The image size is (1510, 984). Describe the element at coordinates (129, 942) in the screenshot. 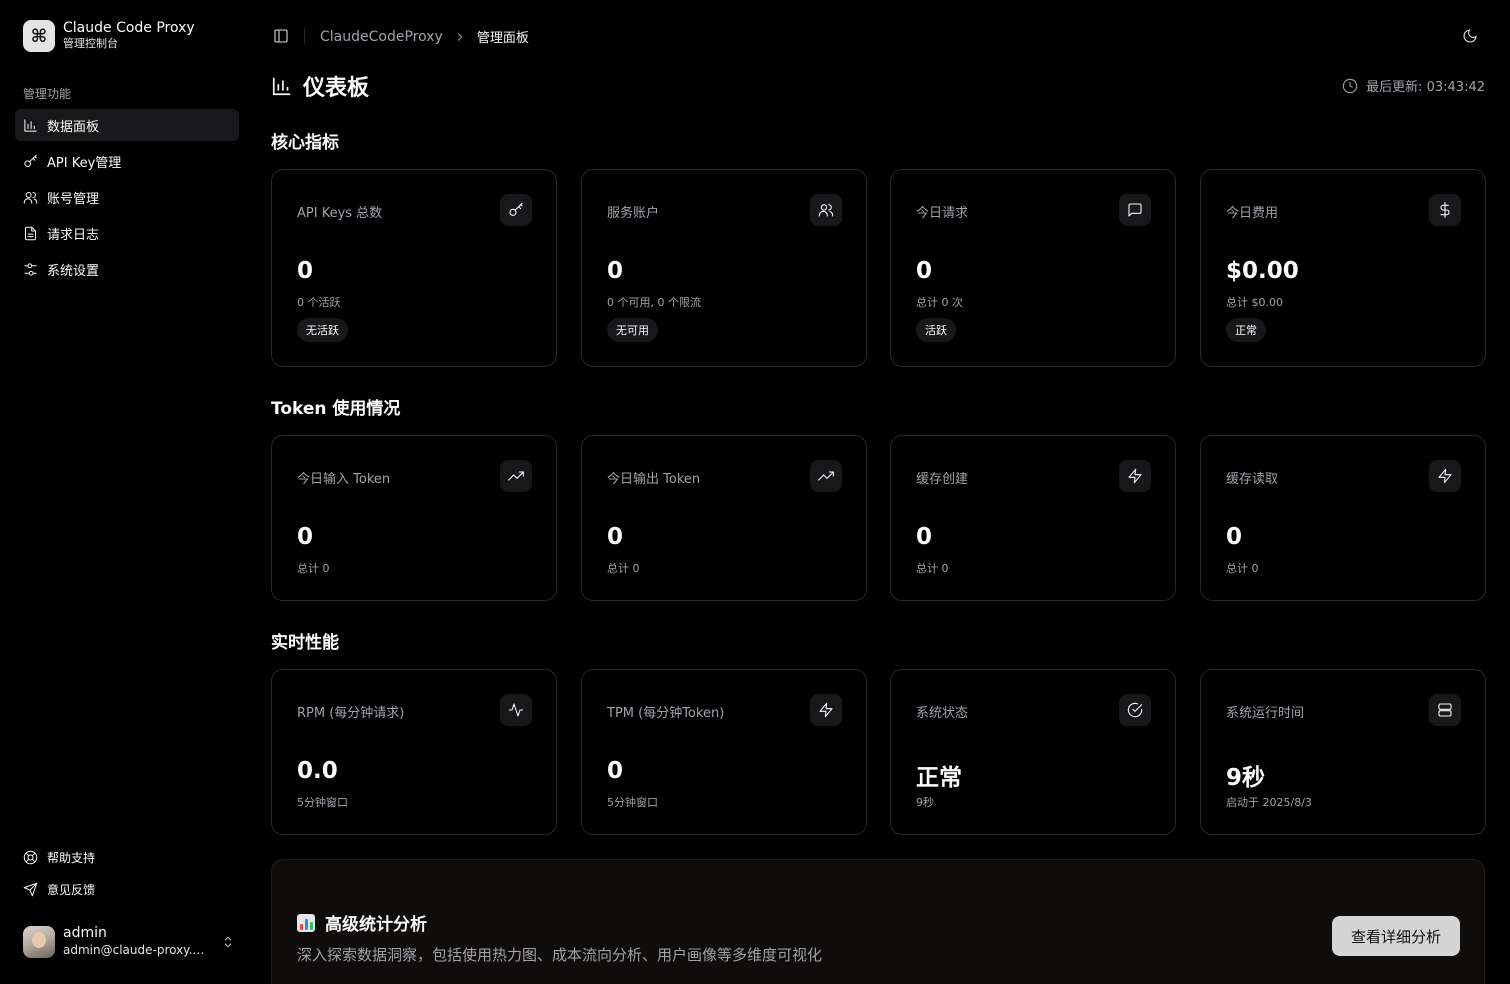

I see `user-menu: admin admin@claude-proxy.com` at that location.